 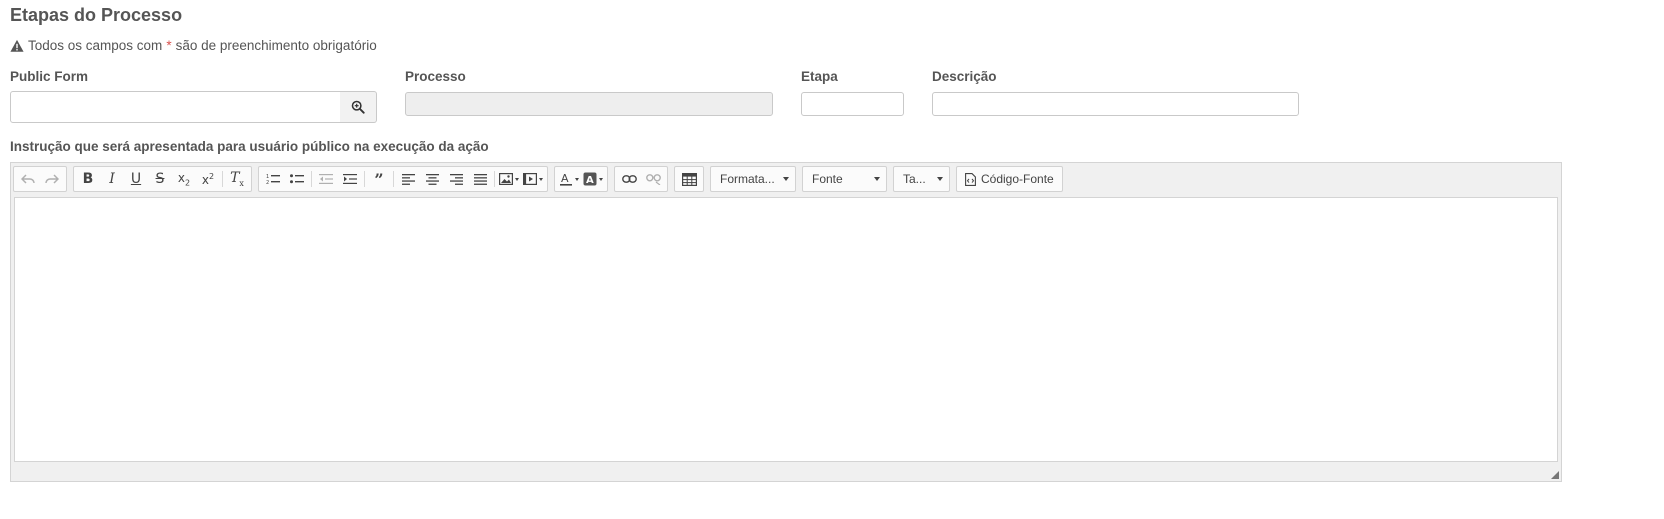 I want to click on align-center-button, so click(x=432, y=179).